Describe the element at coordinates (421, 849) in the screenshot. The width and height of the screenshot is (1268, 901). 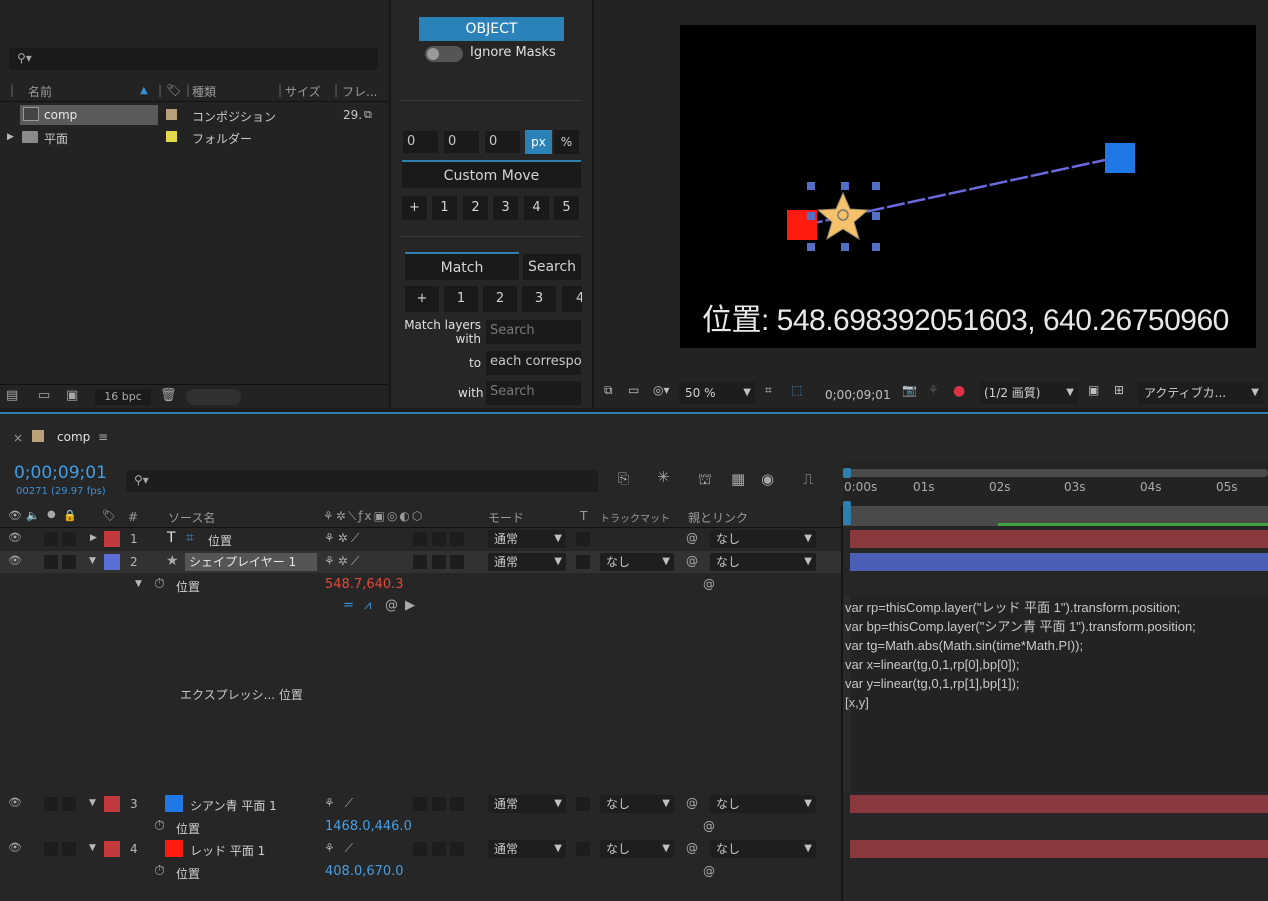
I see `layer-row-4: 👁 ▼ 4 レッド 平面 1 ⚘ ⟋ 通常 ▼ なし ▼ @ なし ▼` at that location.